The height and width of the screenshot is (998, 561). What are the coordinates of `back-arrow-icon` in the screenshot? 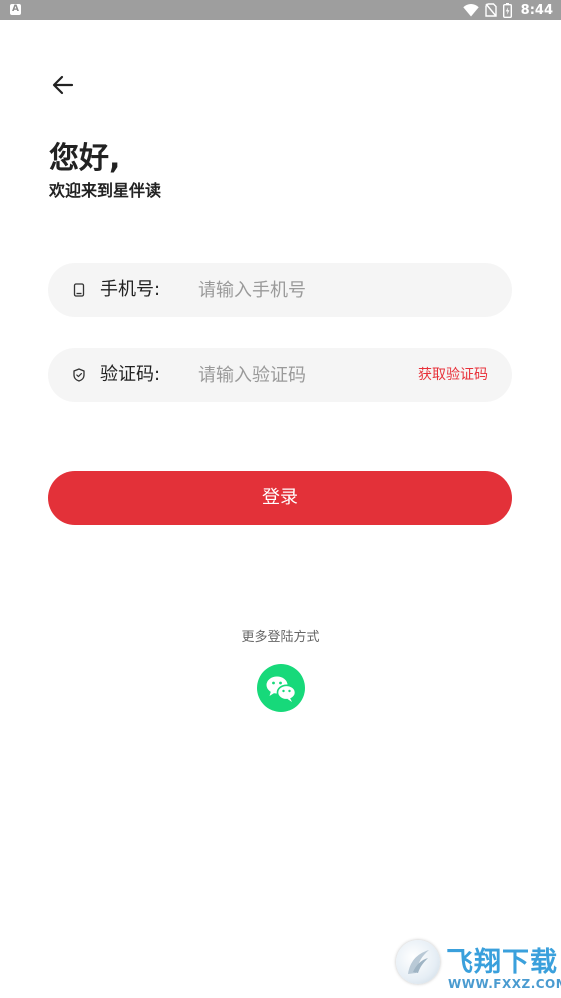 It's located at (63, 85).